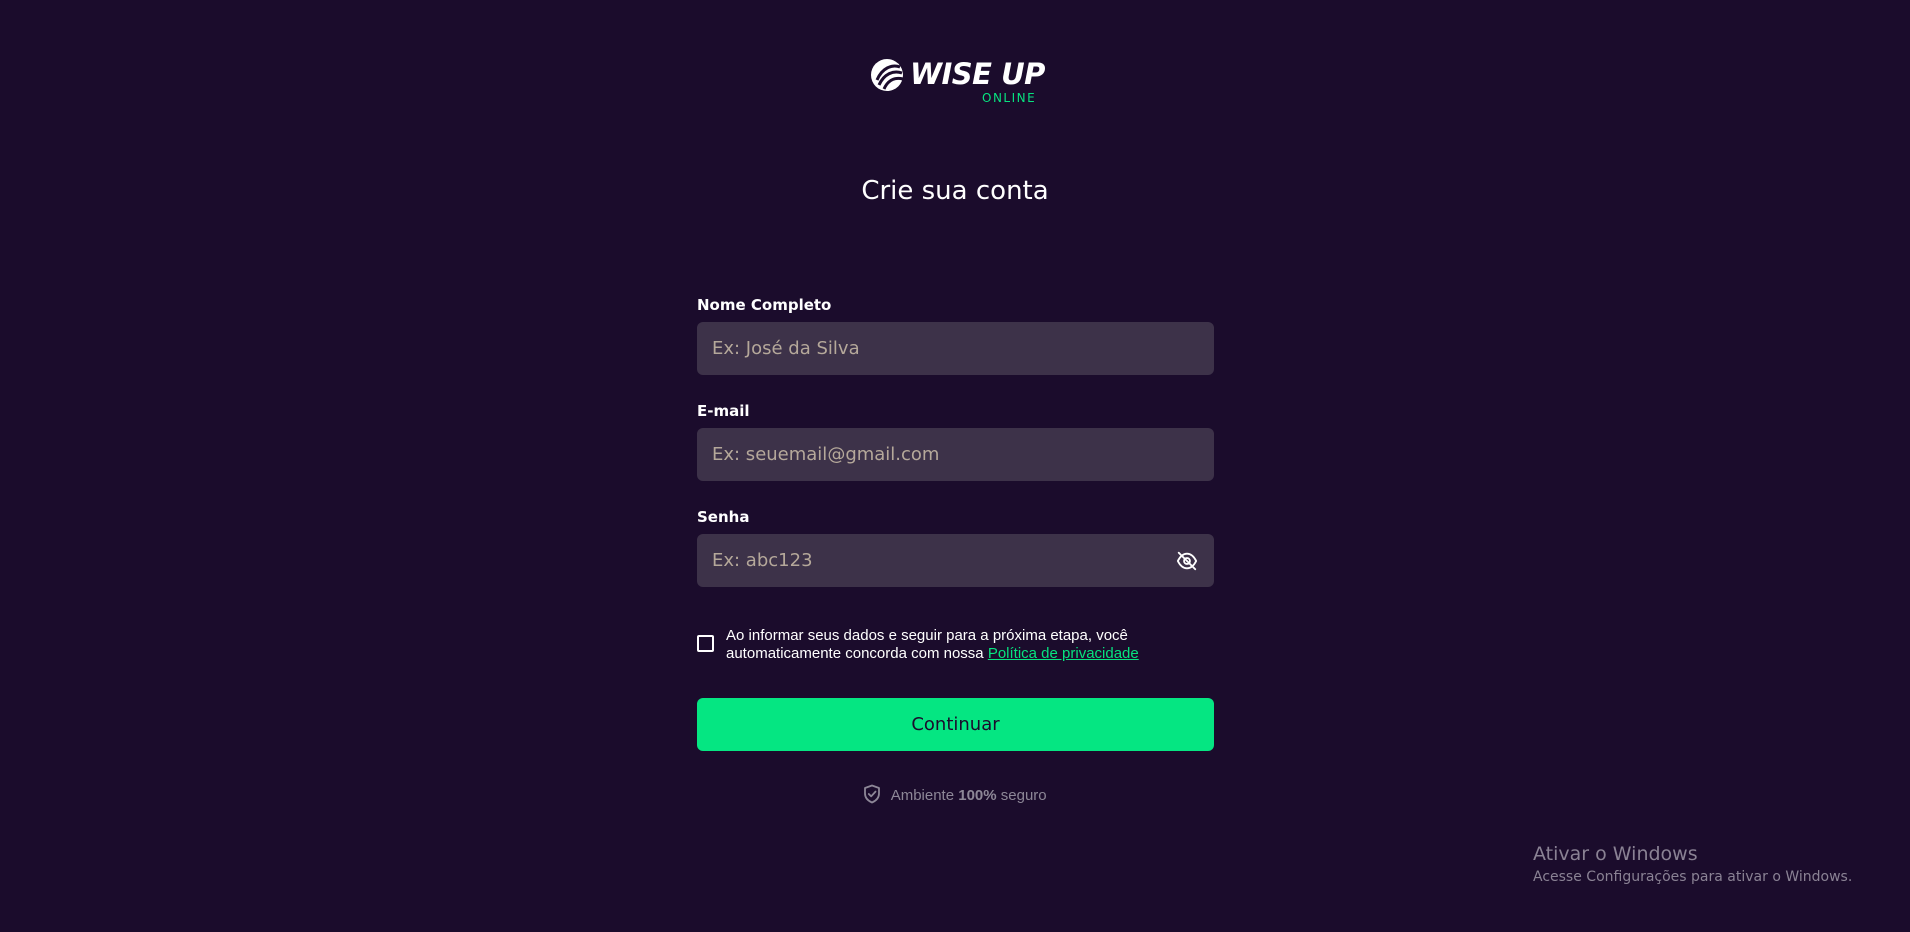 The image size is (1910, 932). I want to click on security-suffix: seguro, so click(1023, 795).